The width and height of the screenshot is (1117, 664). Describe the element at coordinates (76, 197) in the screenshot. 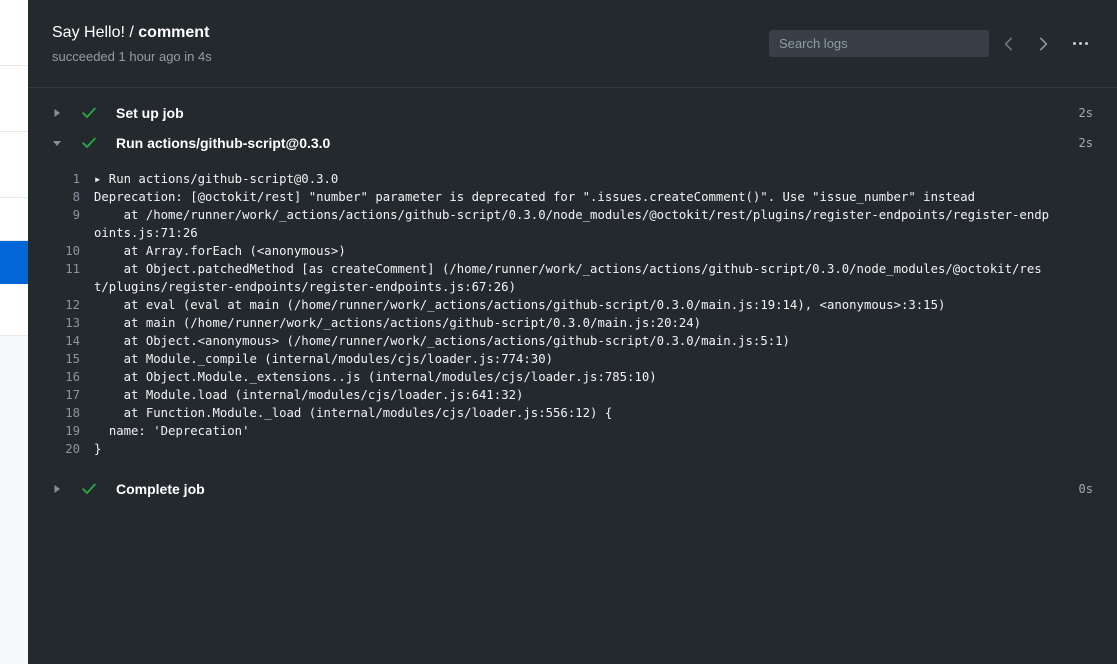

I see `log-line-number: 8` at that location.